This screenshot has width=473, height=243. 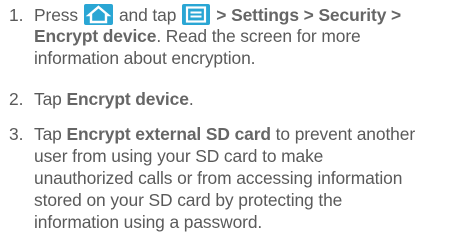 I want to click on step-number: 2., so click(x=16, y=99).